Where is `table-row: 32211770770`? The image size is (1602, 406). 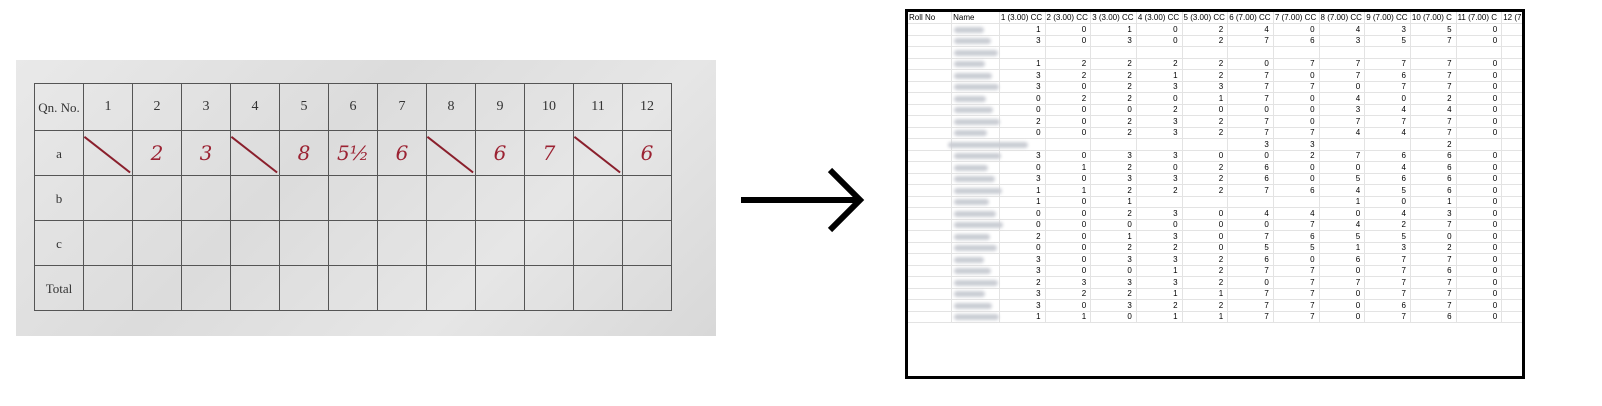 table-row: 32211770770 is located at coordinates (1215, 294).